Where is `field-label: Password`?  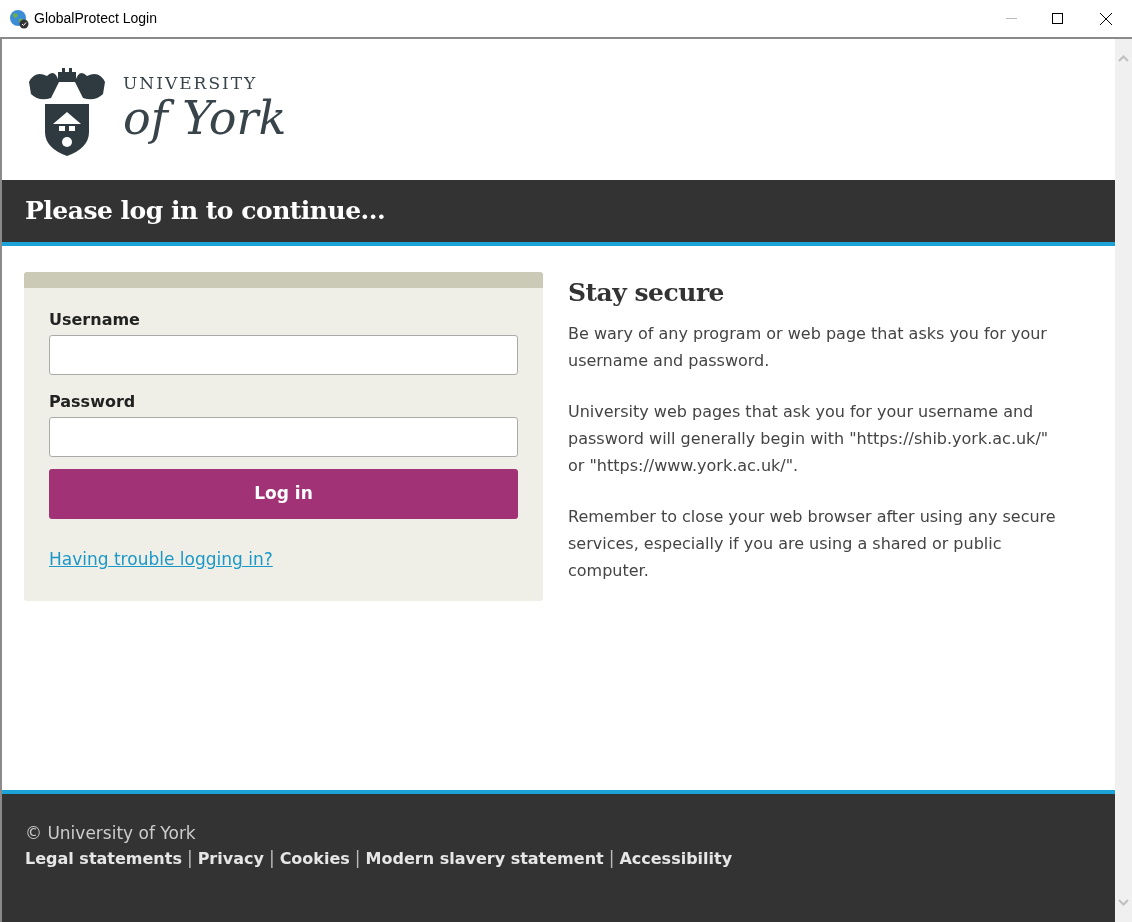
field-label: Password is located at coordinates (93, 402).